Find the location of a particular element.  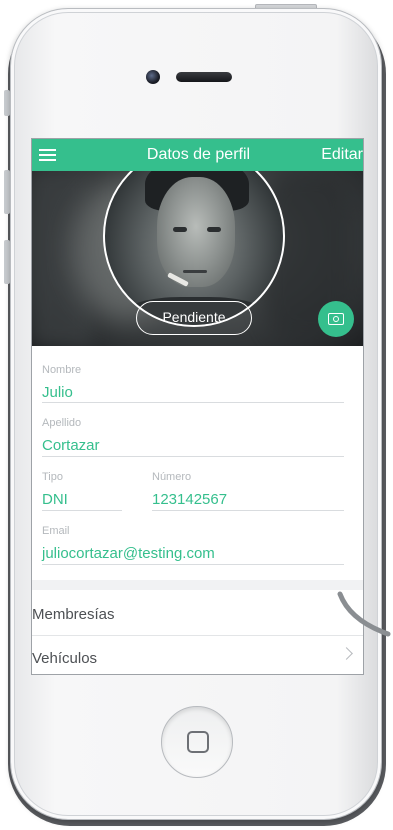

tipo-underline is located at coordinates (82, 510).